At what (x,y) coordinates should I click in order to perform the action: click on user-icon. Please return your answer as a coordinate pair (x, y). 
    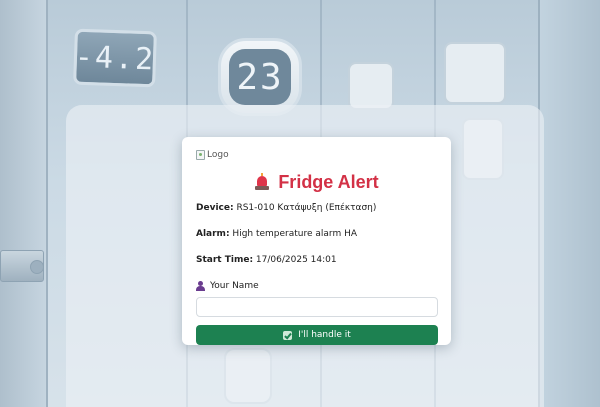
    Looking at the image, I should click on (200, 286).